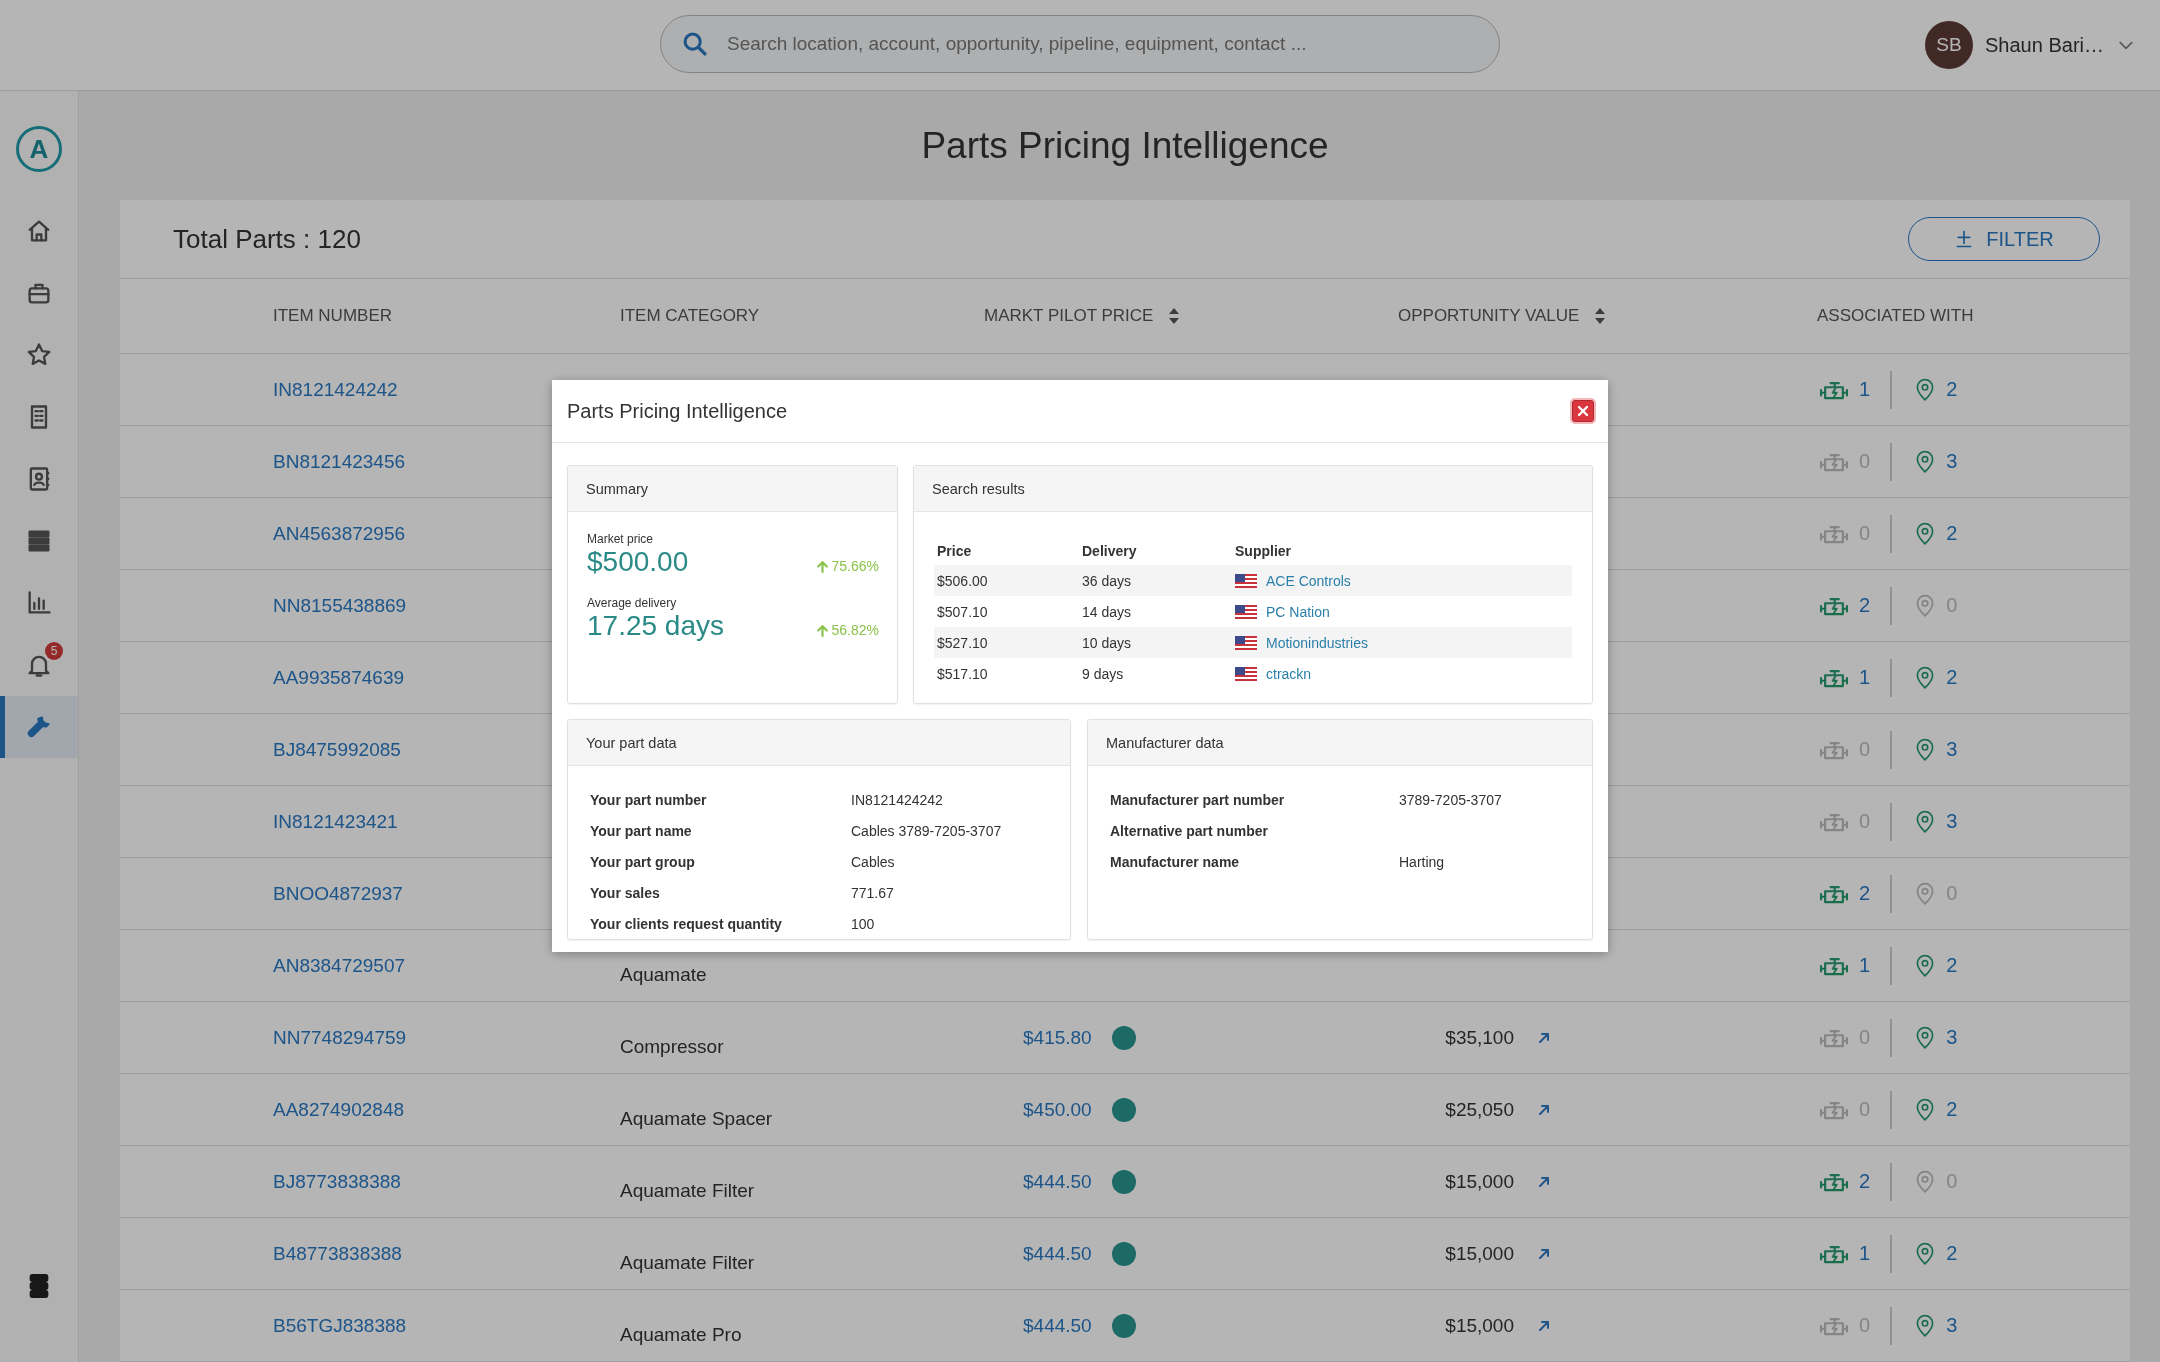  Describe the element at coordinates (873, 892) in the screenshot. I see `field-value: 771.67` at that location.